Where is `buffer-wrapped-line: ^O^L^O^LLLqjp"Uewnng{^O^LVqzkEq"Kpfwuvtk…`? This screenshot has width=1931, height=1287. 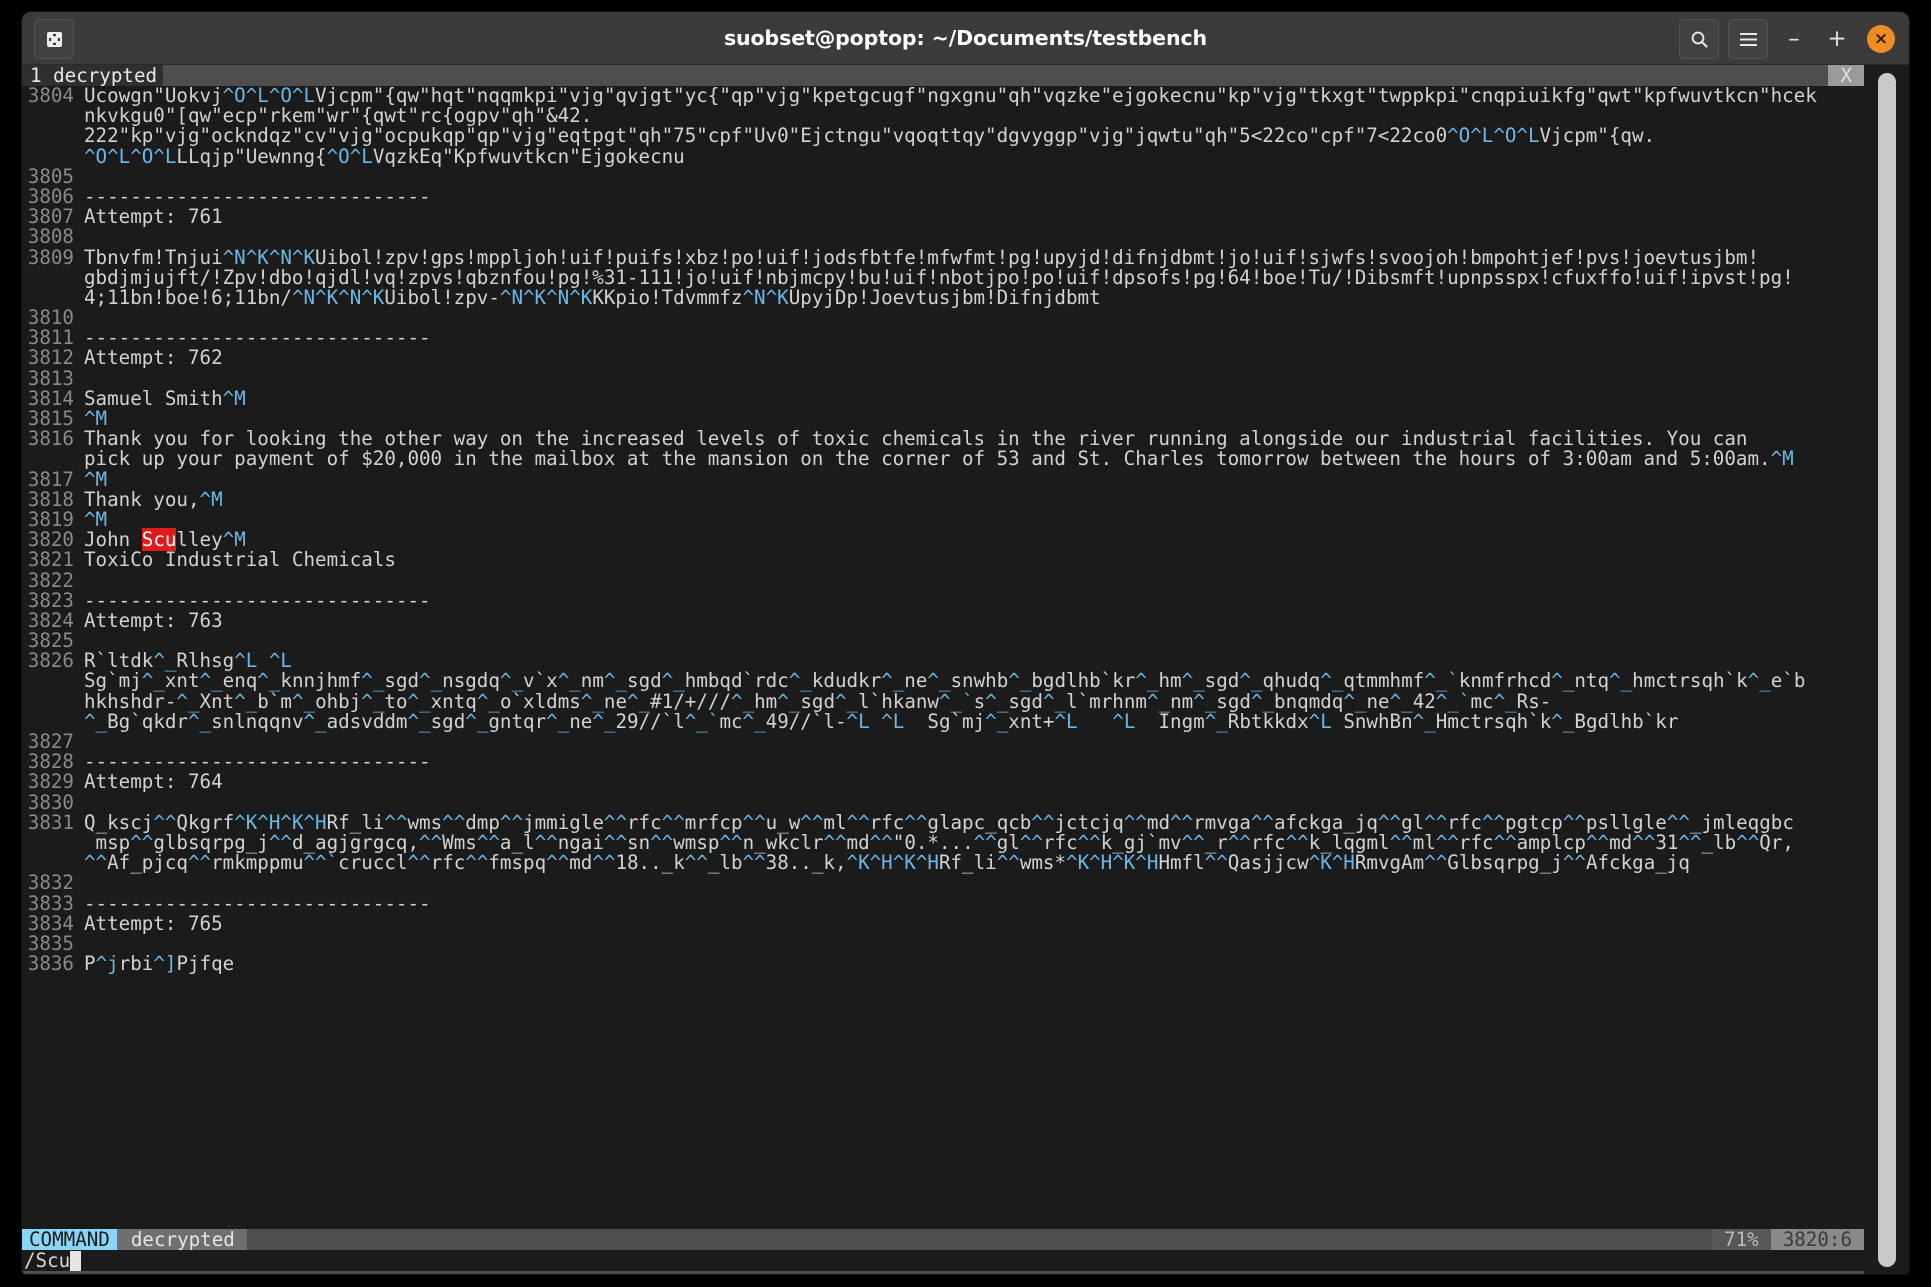 buffer-wrapped-line: ^O^L^O^LLLqjp"Uewnng{^O^LVqzkEq"Kpfwuvtk… is located at coordinates (943, 156).